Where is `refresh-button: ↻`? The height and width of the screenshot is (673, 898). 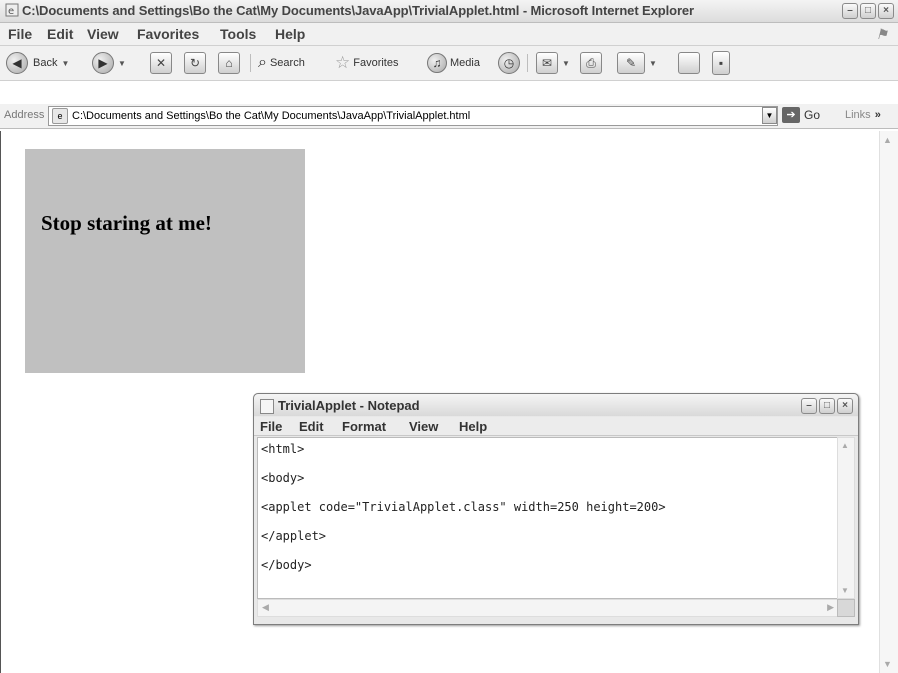 refresh-button: ↻ is located at coordinates (195, 63).